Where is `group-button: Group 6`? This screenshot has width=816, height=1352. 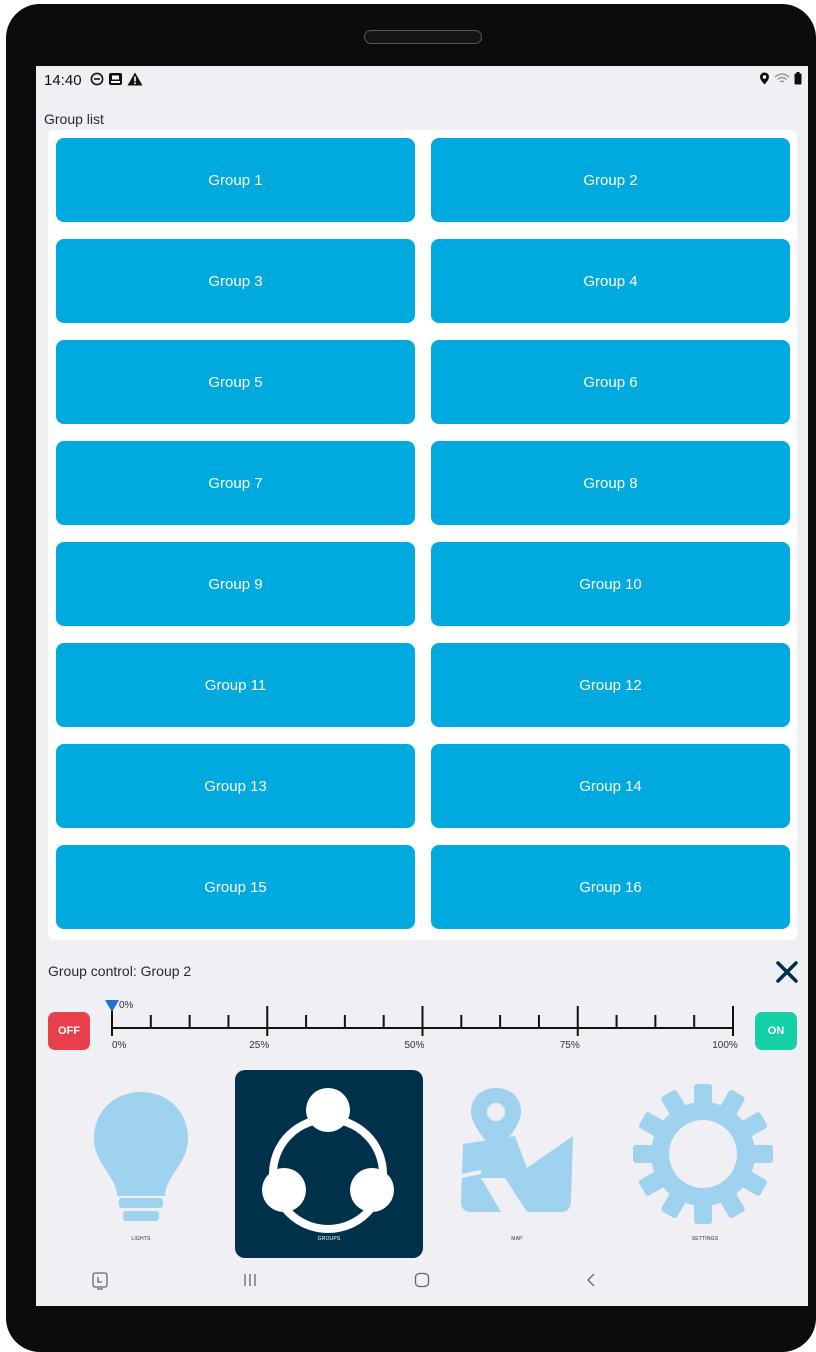 group-button: Group 6 is located at coordinates (610, 382).